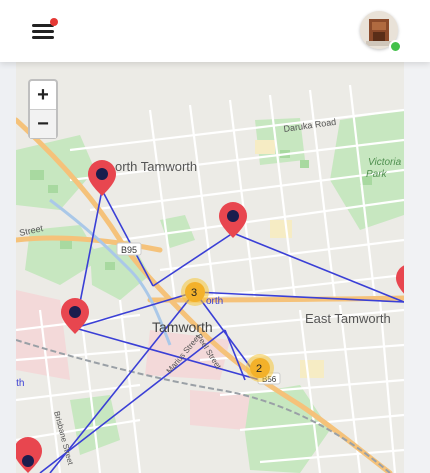 The height and width of the screenshot is (473, 430). Describe the element at coordinates (43, 124) in the screenshot. I see `zoom-out-button: −` at that location.